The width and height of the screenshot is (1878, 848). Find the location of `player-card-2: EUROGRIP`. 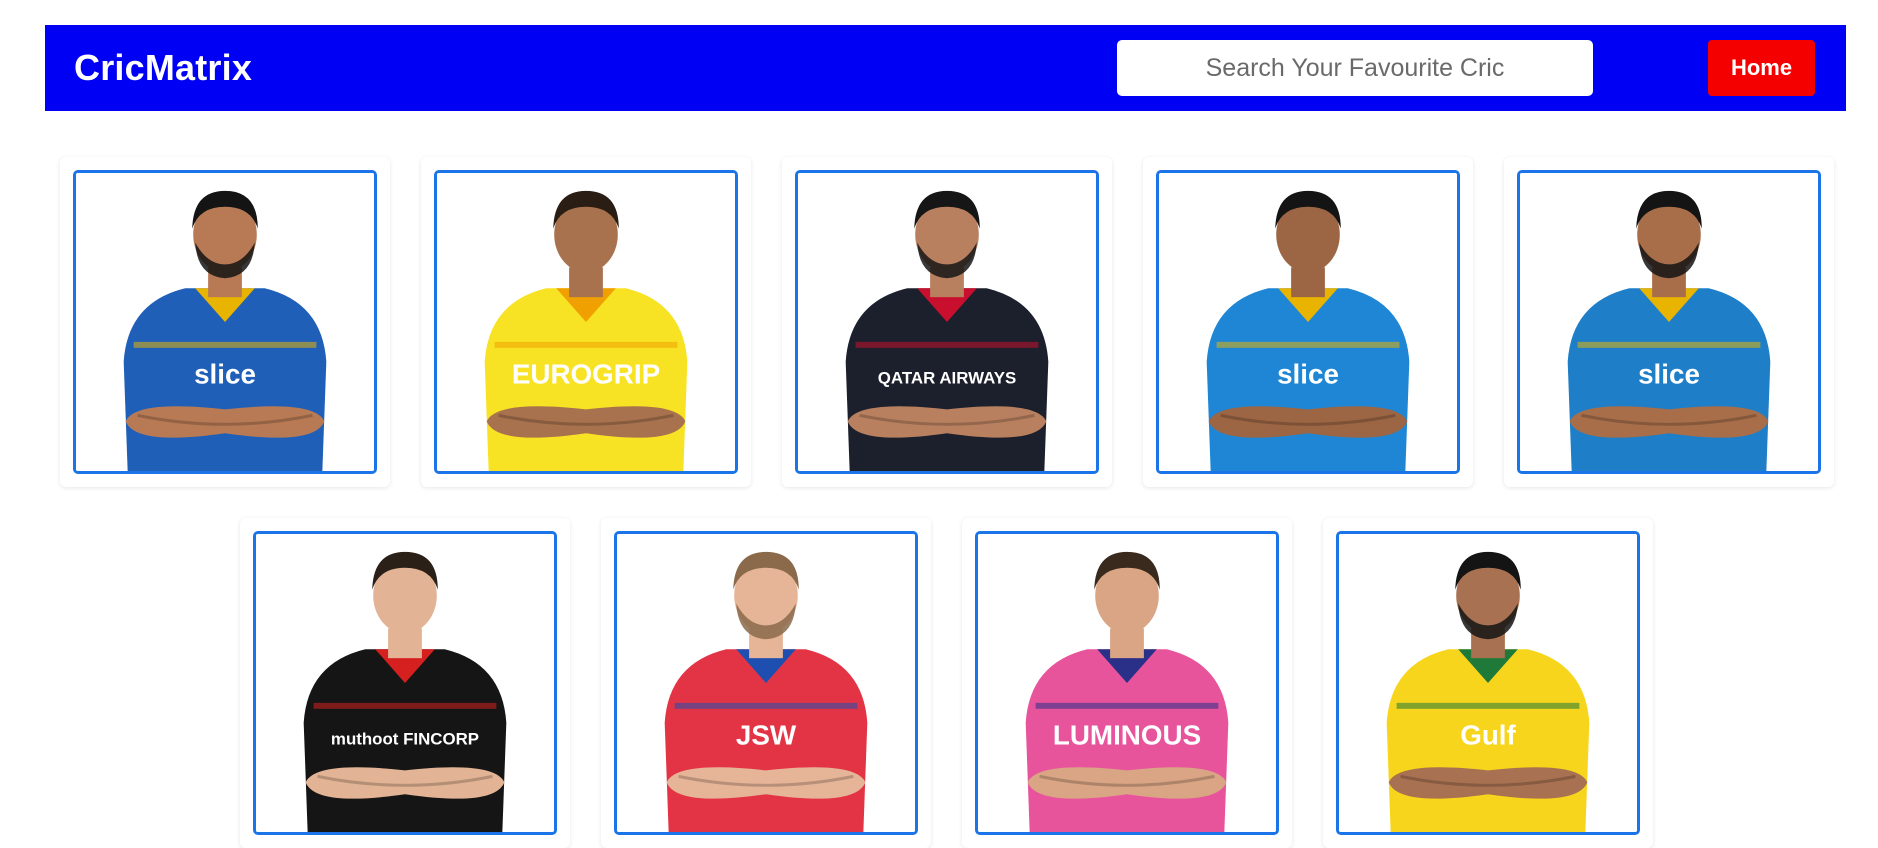

player-card-2: EUROGRIP is located at coordinates (586, 322).